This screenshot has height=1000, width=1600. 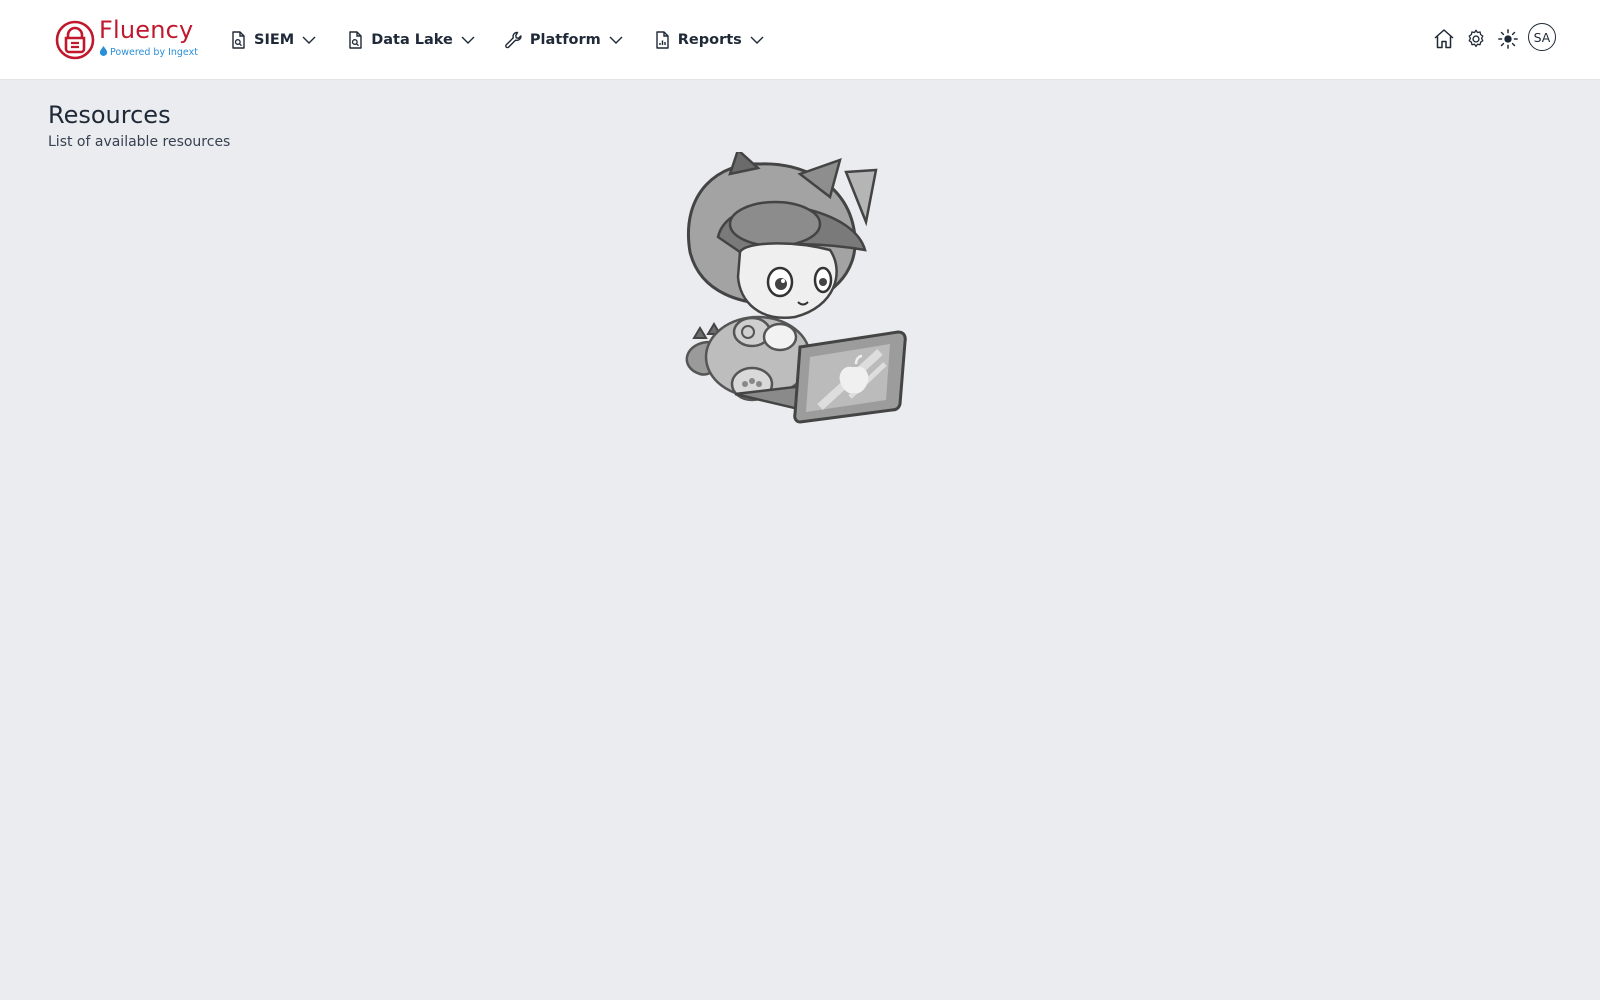 I want to click on sun-icon, so click(x=1508, y=39).